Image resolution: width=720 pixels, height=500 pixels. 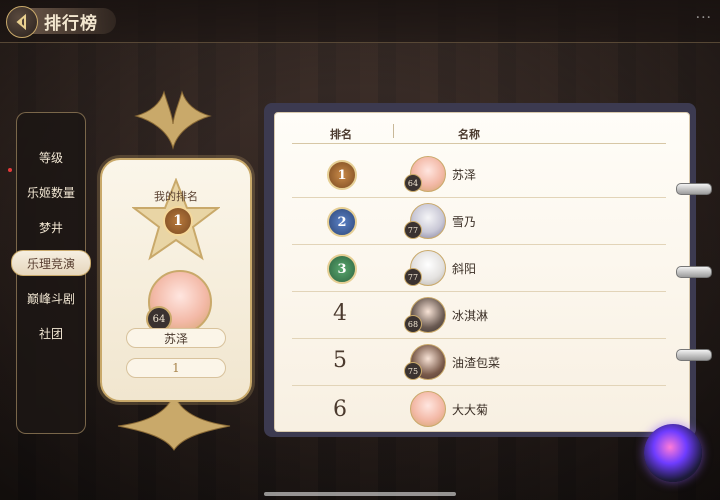 I want to click on sidebar-item-muse-count: 乐姬数量, so click(x=51, y=192).